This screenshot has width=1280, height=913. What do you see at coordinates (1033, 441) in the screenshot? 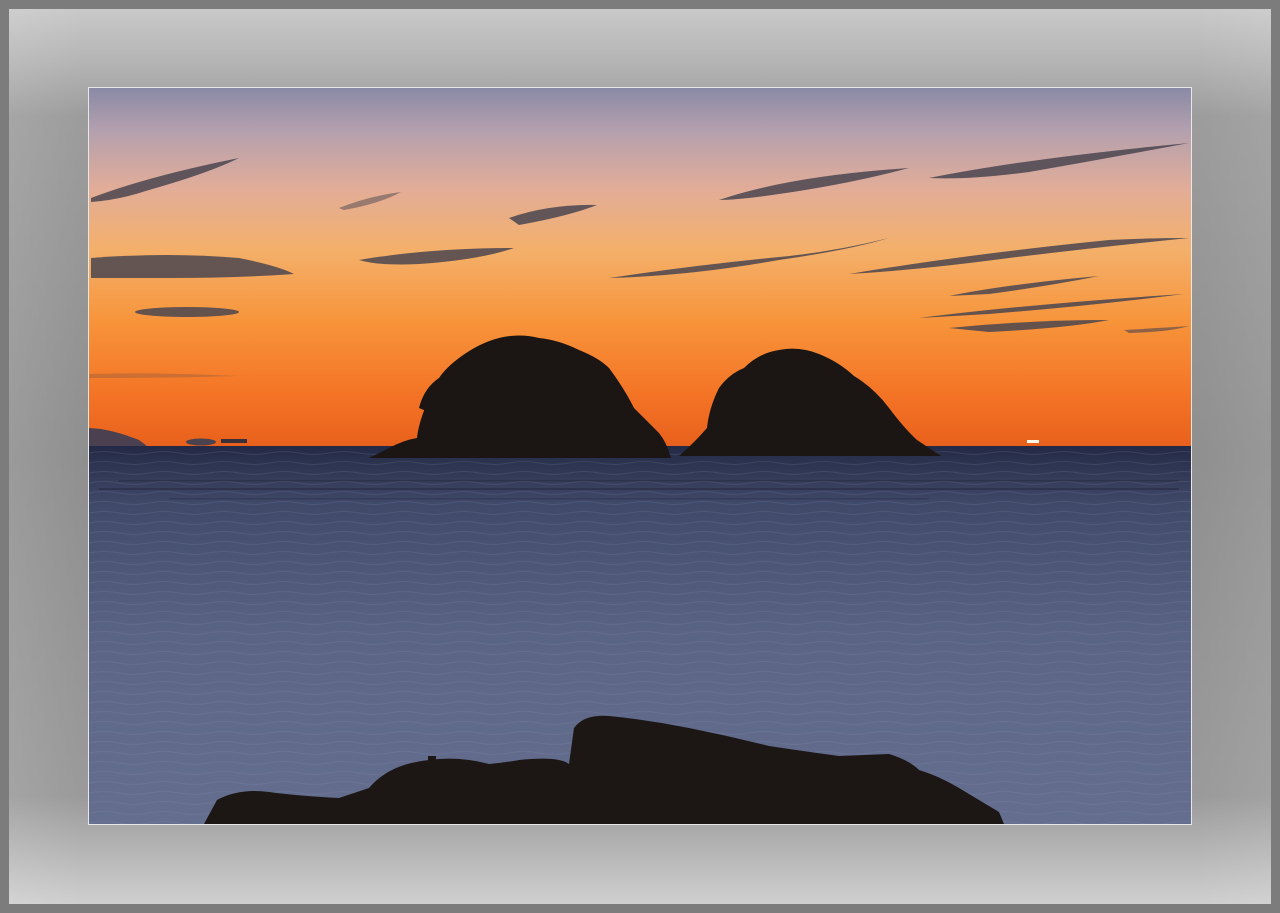
I see `distant-light` at bounding box center [1033, 441].